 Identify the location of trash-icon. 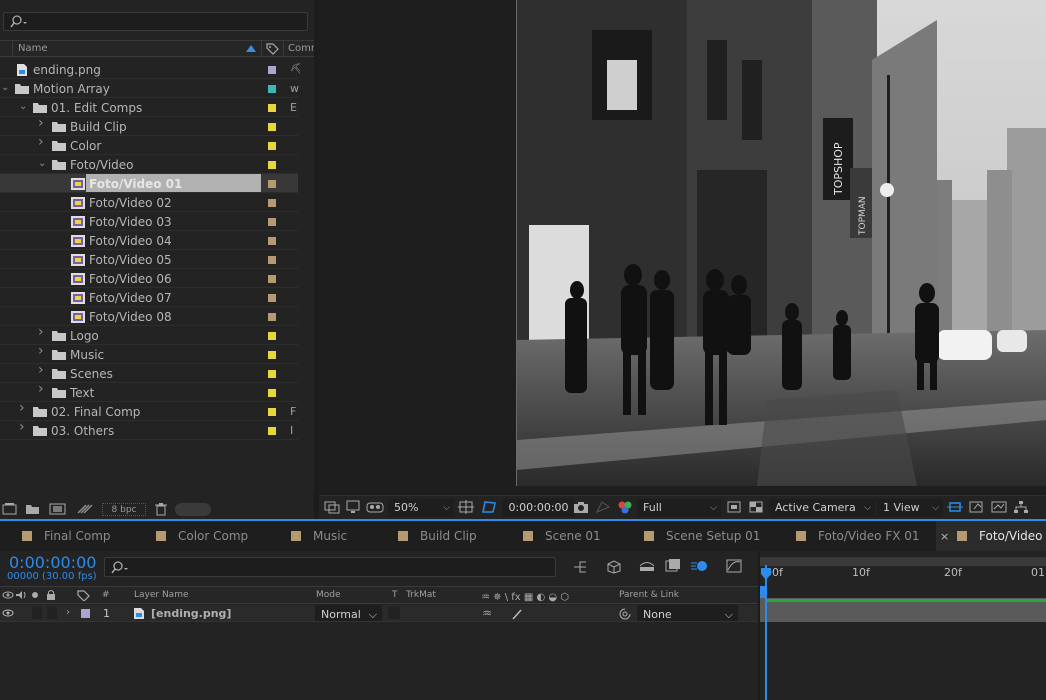
(161, 509).